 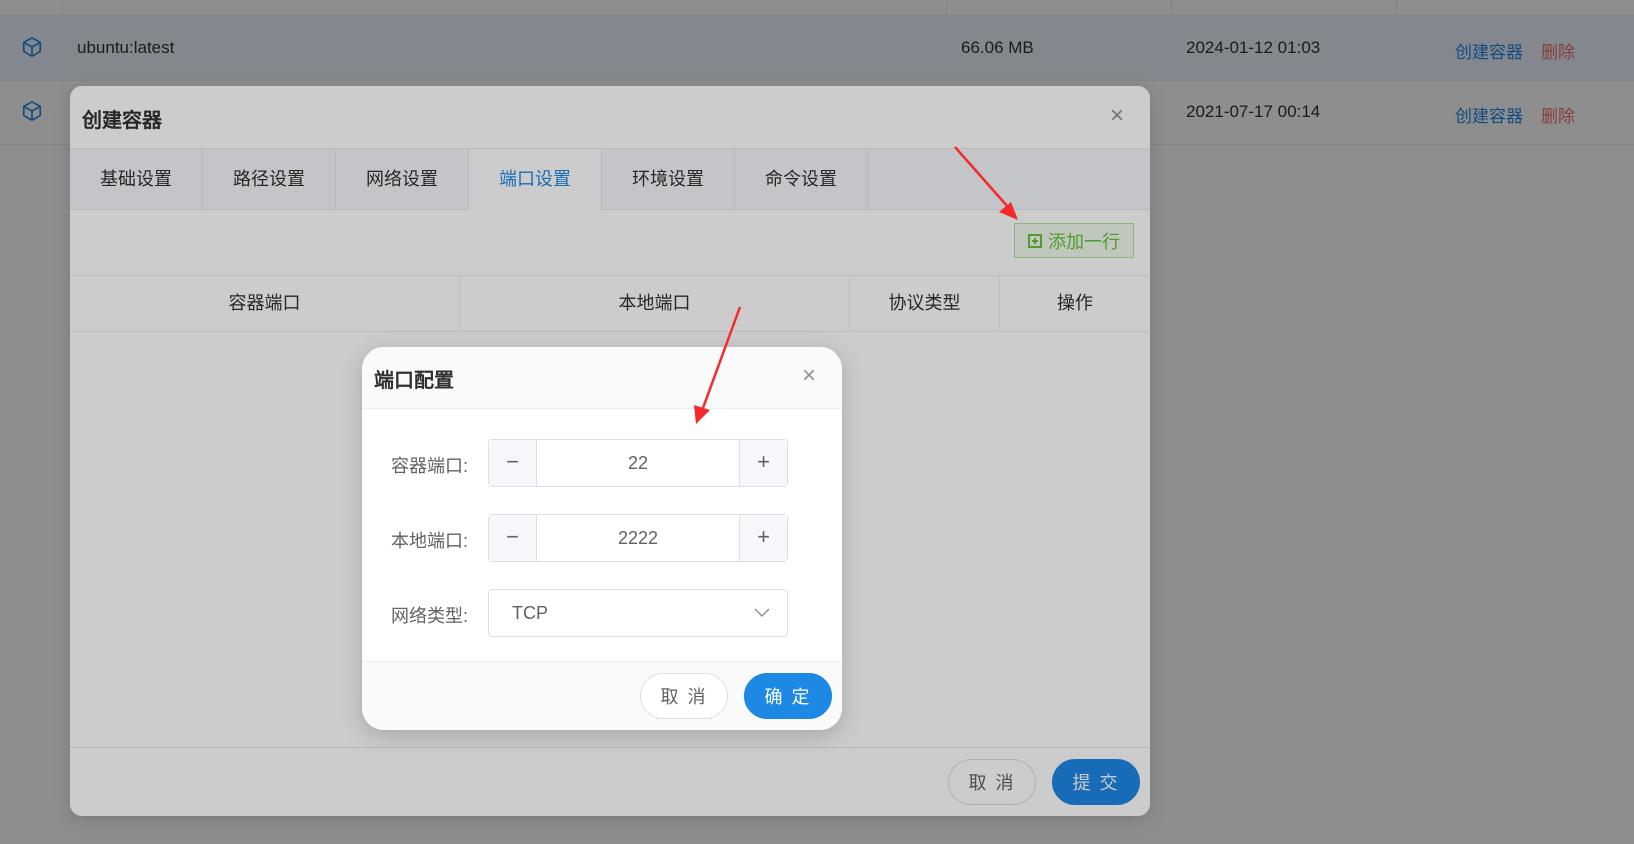 What do you see at coordinates (430, 616) in the screenshot?
I see `network-type-label: 网络类型:` at bounding box center [430, 616].